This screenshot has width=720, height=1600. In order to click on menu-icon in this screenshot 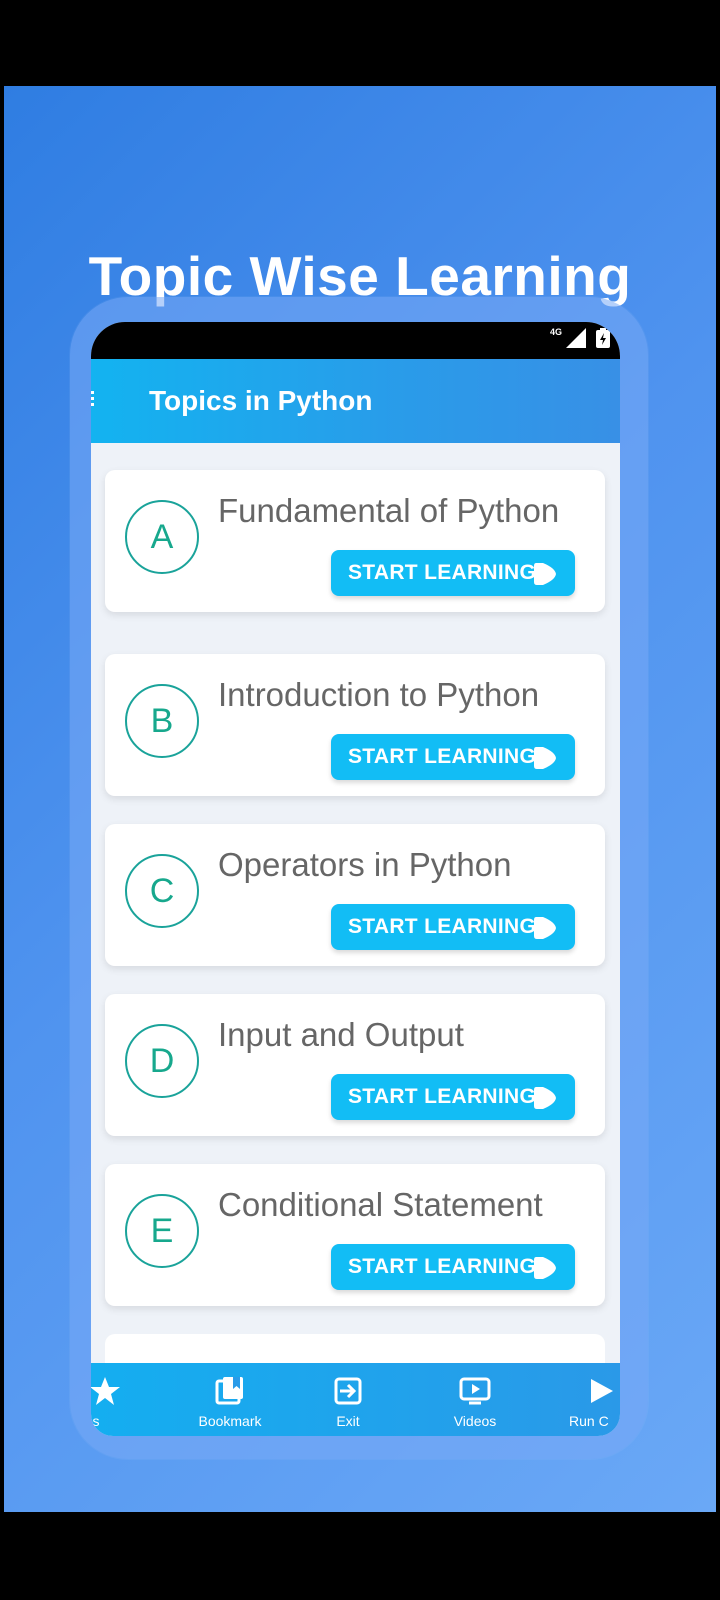, I will do `click(93, 400)`.